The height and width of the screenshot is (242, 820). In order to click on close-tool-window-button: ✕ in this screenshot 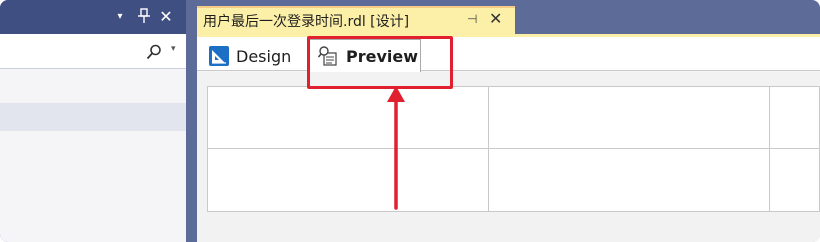, I will do `click(166, 17)`.